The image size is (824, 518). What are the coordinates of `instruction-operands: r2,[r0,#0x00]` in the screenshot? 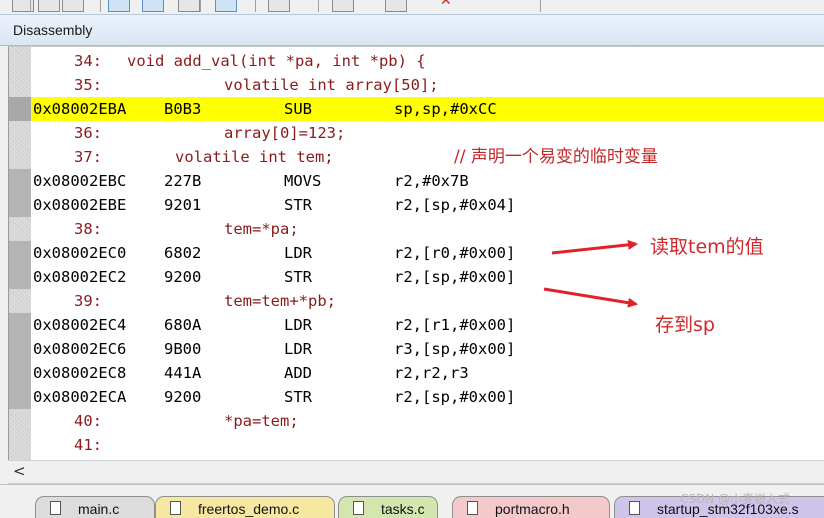 It's located at (455, 253).